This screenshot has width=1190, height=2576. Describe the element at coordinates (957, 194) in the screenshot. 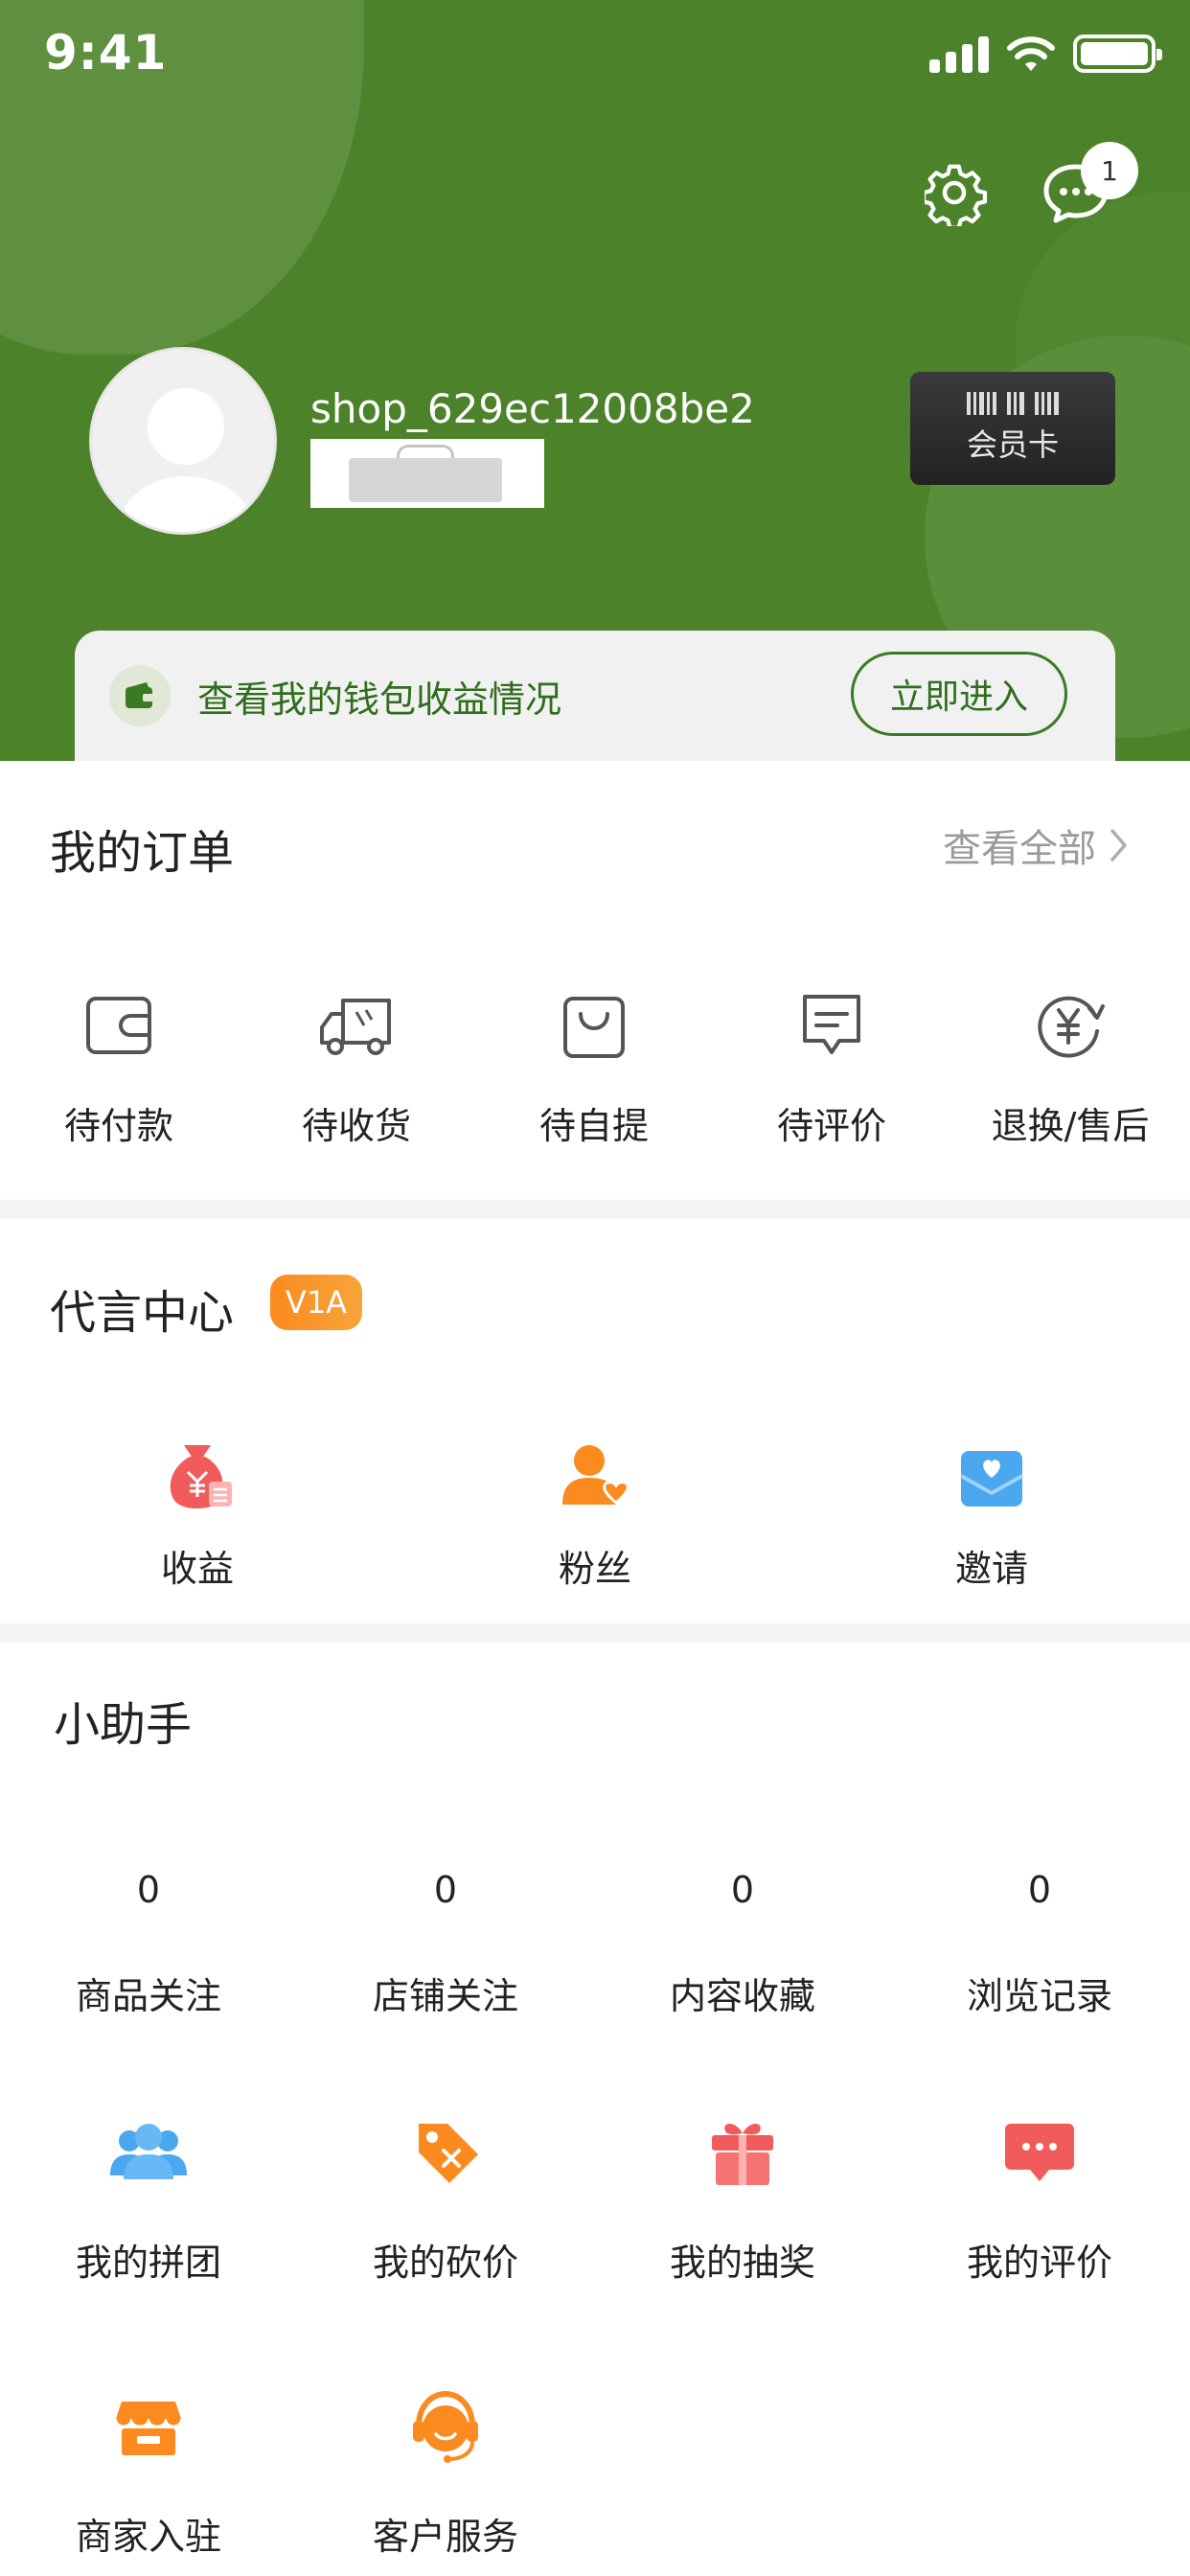

I see `settings-gear-icon` at that location.